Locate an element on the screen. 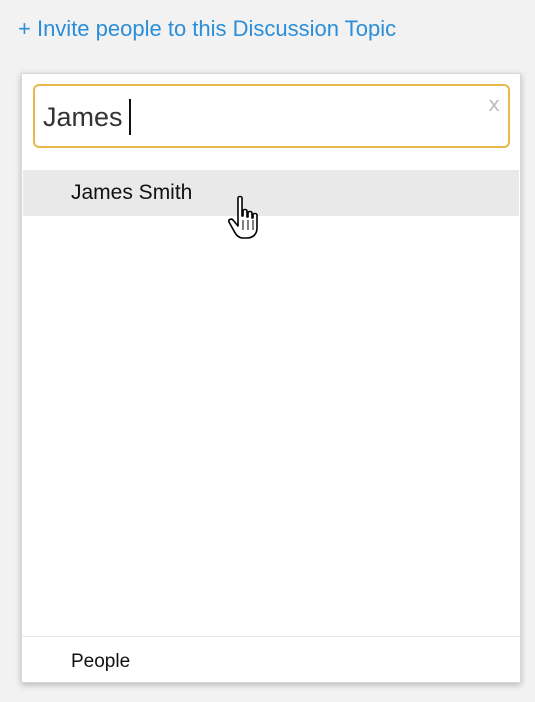 The height and width of the screenshot is (702, 535). close-icon: x is located at coordinates (494, 104).